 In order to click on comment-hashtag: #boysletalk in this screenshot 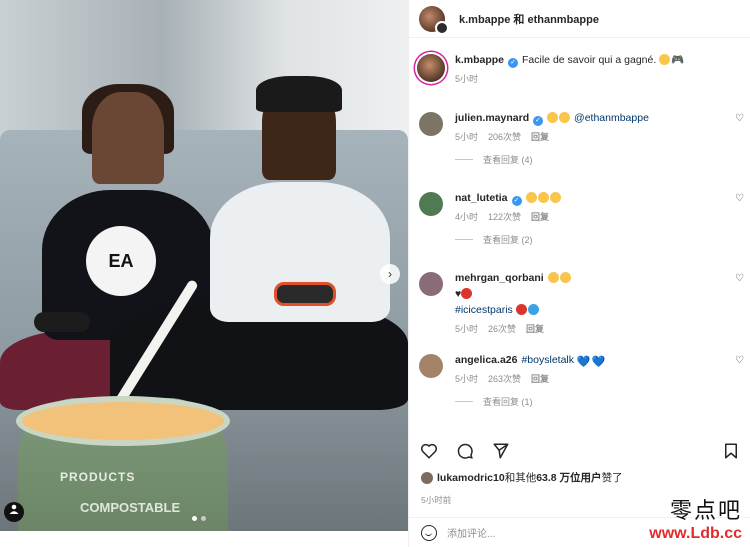, I will do `click(547, 360)`.